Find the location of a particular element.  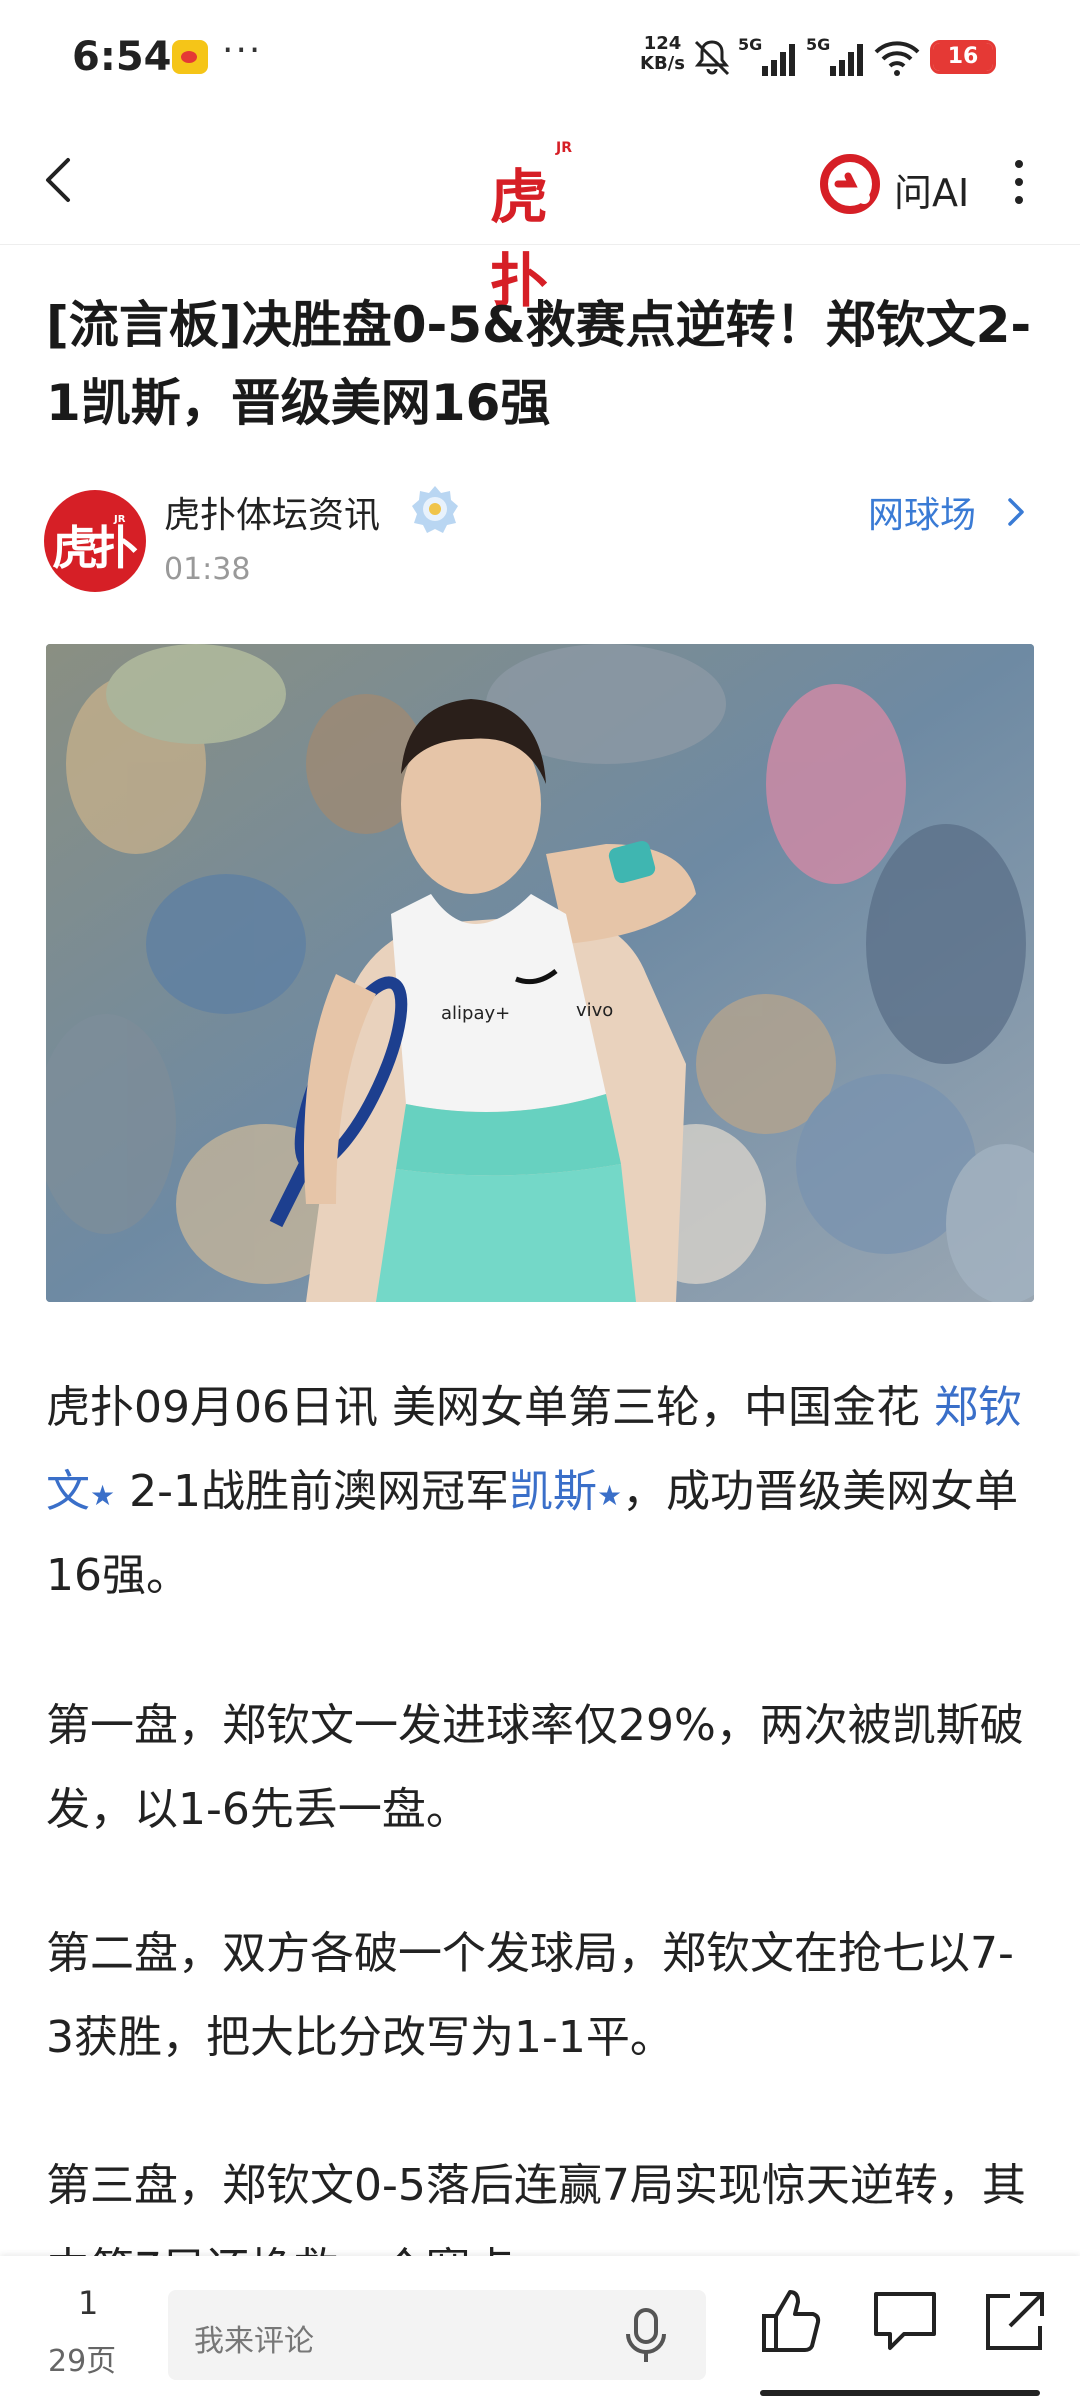

page-current: 1 is located at coordinates (88, 2303).